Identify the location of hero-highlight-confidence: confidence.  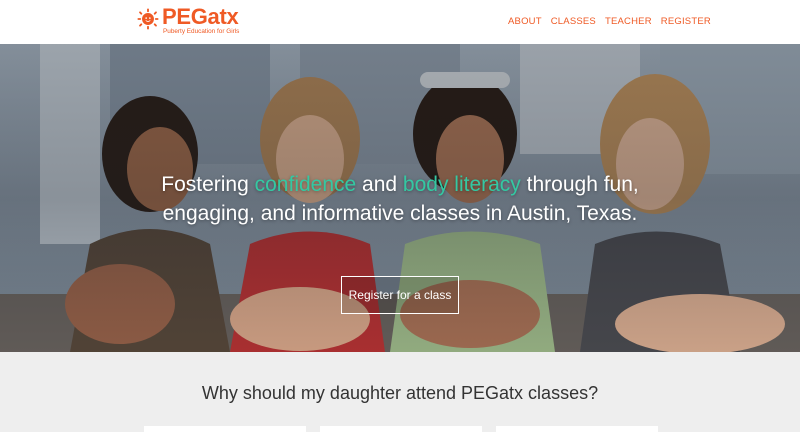
(305, 184).